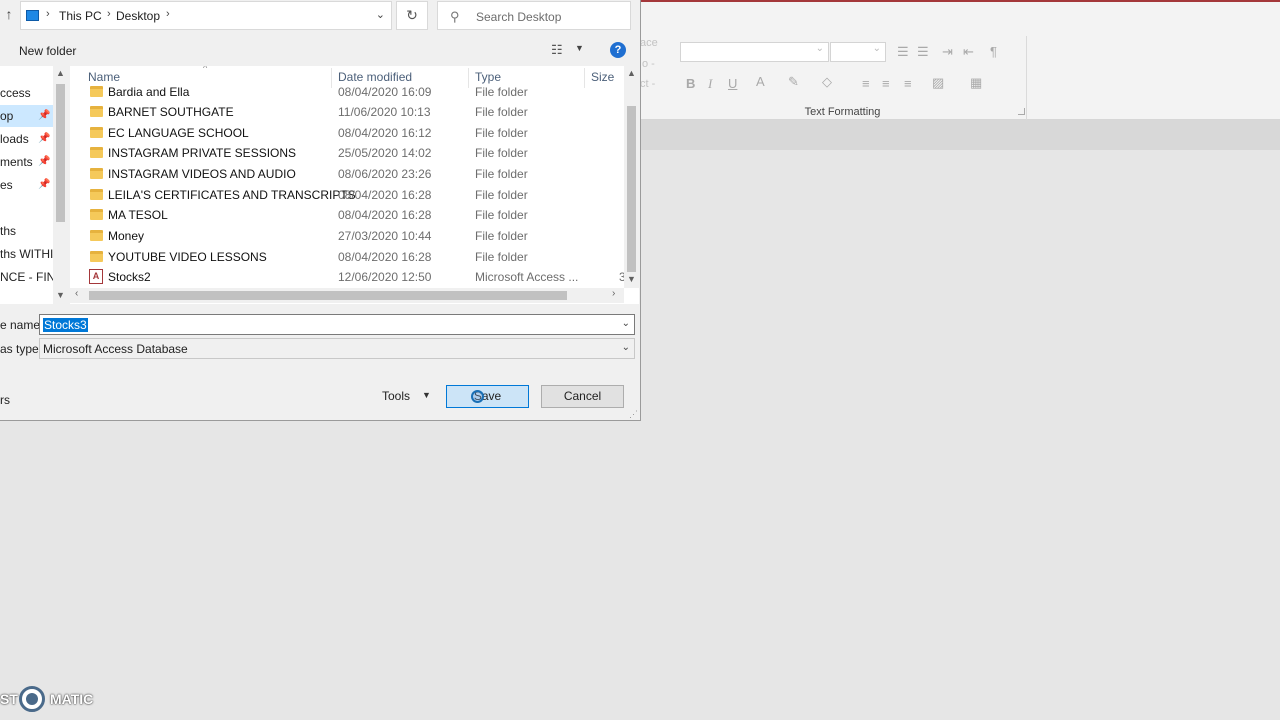 The image size is (1280, 720). Describe the element at coordinates (5, 400) in the screenshot. I see `hide-folders-toggle: rs` at that location.